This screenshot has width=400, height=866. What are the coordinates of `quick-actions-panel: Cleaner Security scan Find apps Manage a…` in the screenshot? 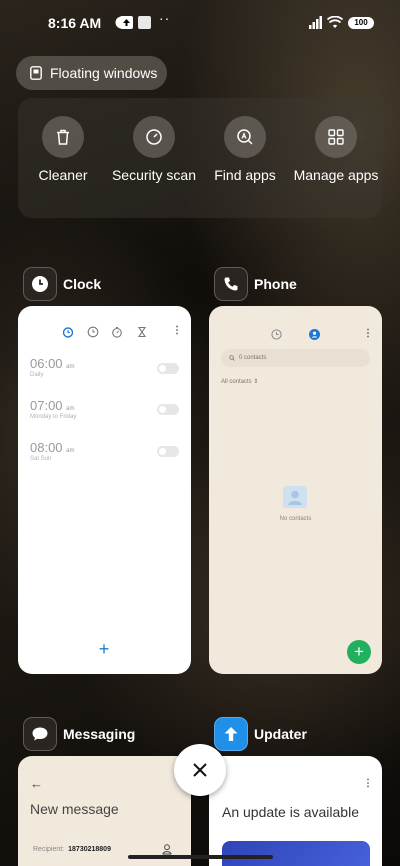 It's located at (200, 158).